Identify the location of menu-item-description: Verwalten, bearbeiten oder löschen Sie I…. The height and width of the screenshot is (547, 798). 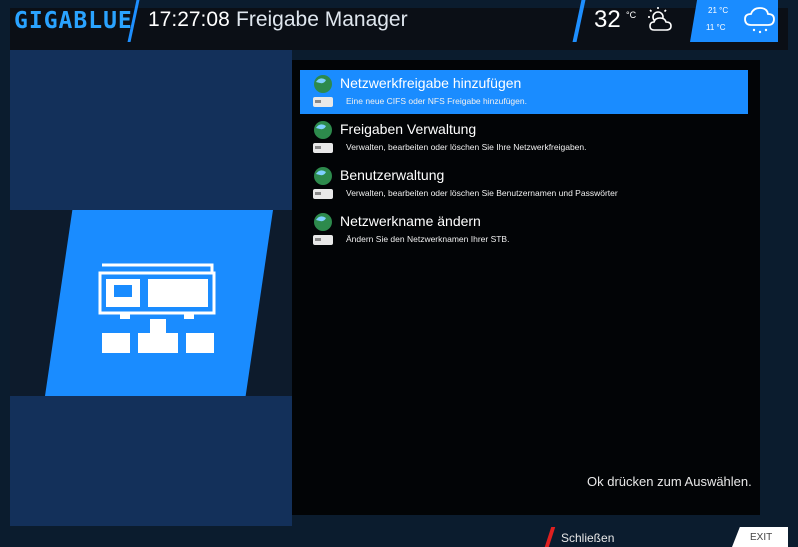
(466, 147).